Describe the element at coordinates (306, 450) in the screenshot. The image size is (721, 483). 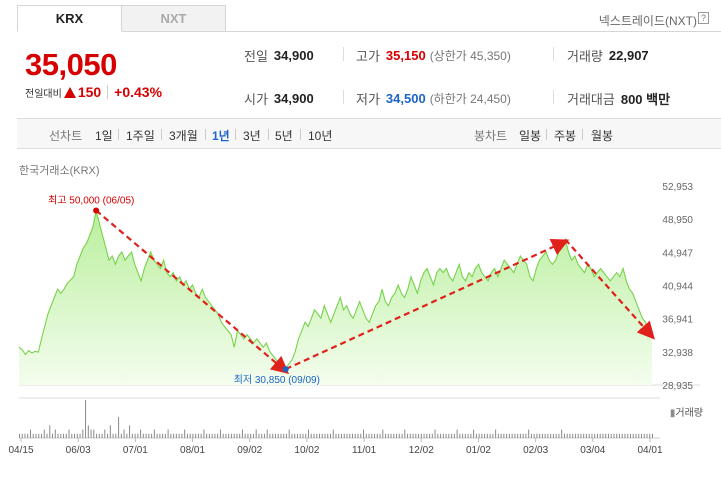
I see `x-tick-label: 10/02` at that location.